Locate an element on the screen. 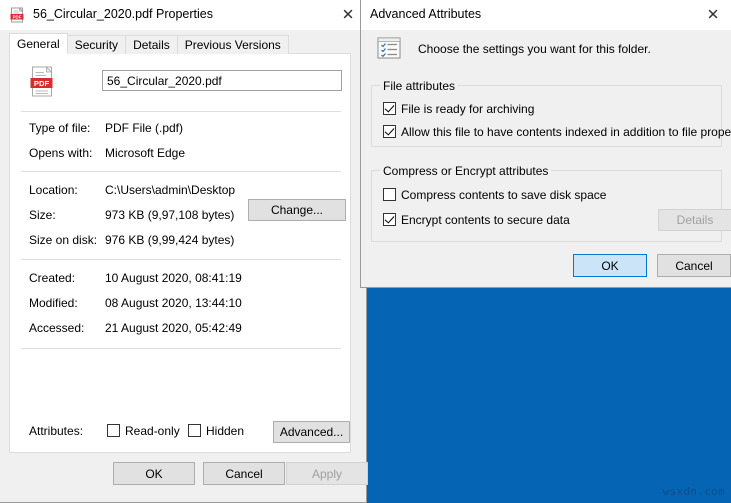 This screenshot has height=503, width=731. advanced-titlebar: Advanced Attributes ✕ is located at coordinates (546, 15).